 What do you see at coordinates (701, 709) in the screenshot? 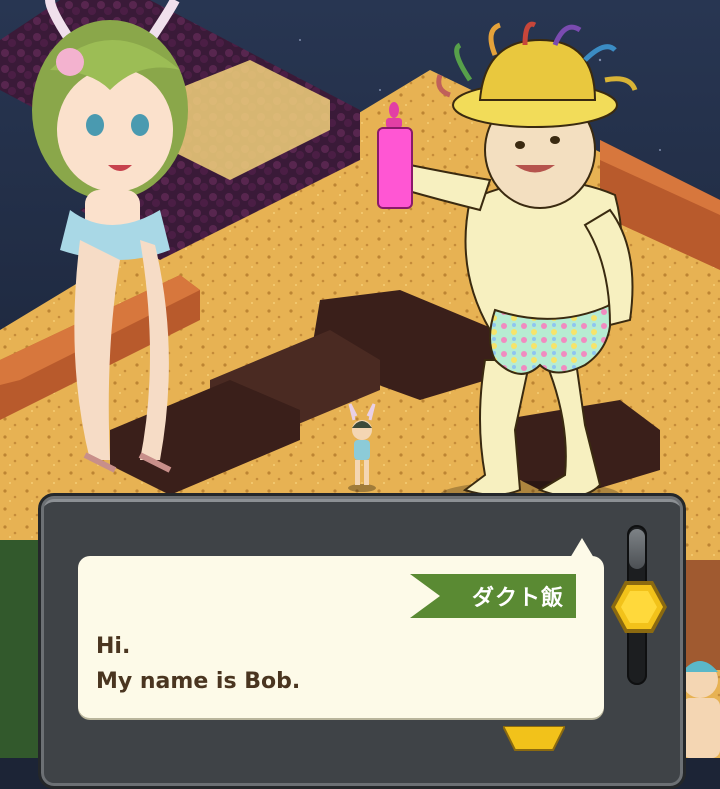
I see `side-character` at bounding box center [701, 709].